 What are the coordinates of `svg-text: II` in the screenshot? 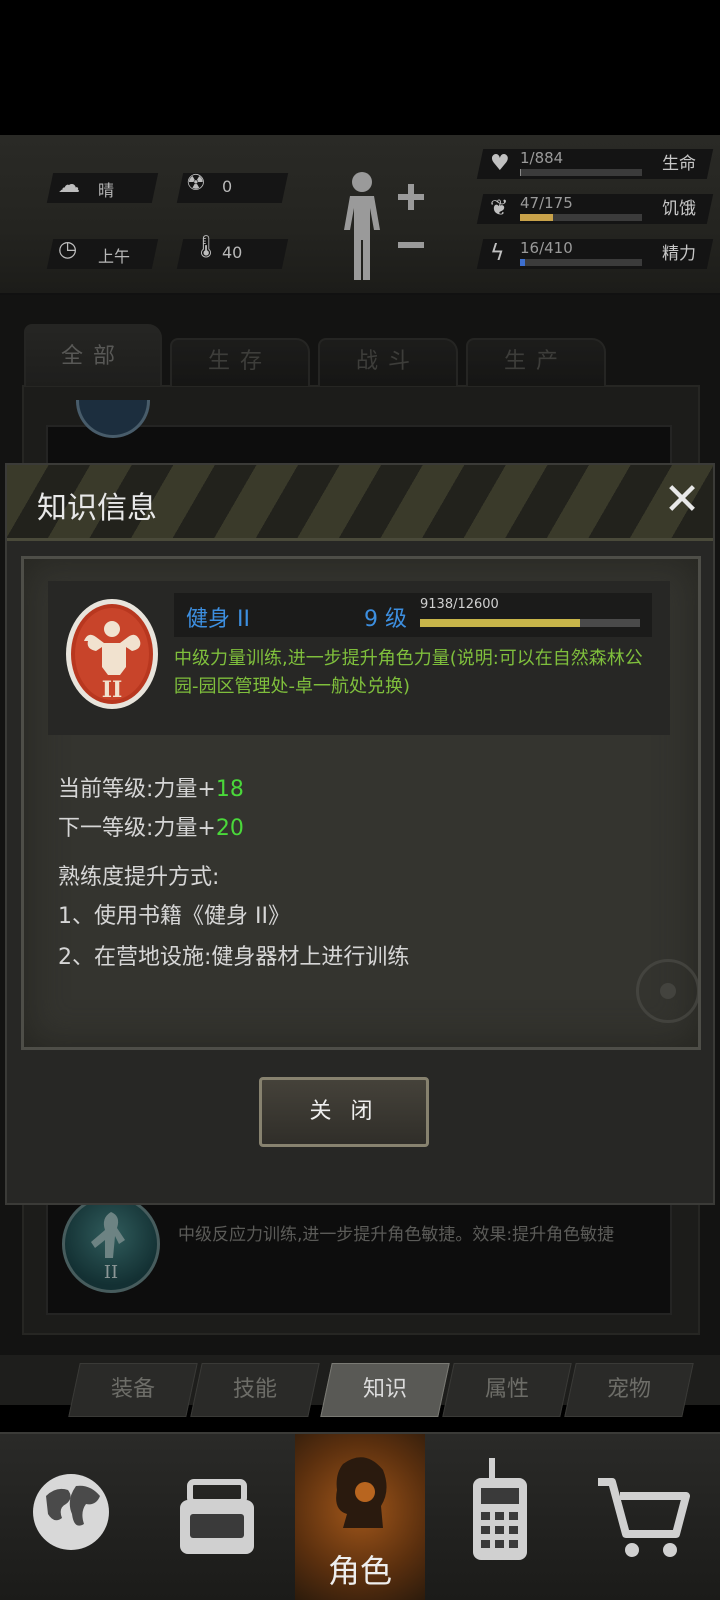 It's located at (112, 690).